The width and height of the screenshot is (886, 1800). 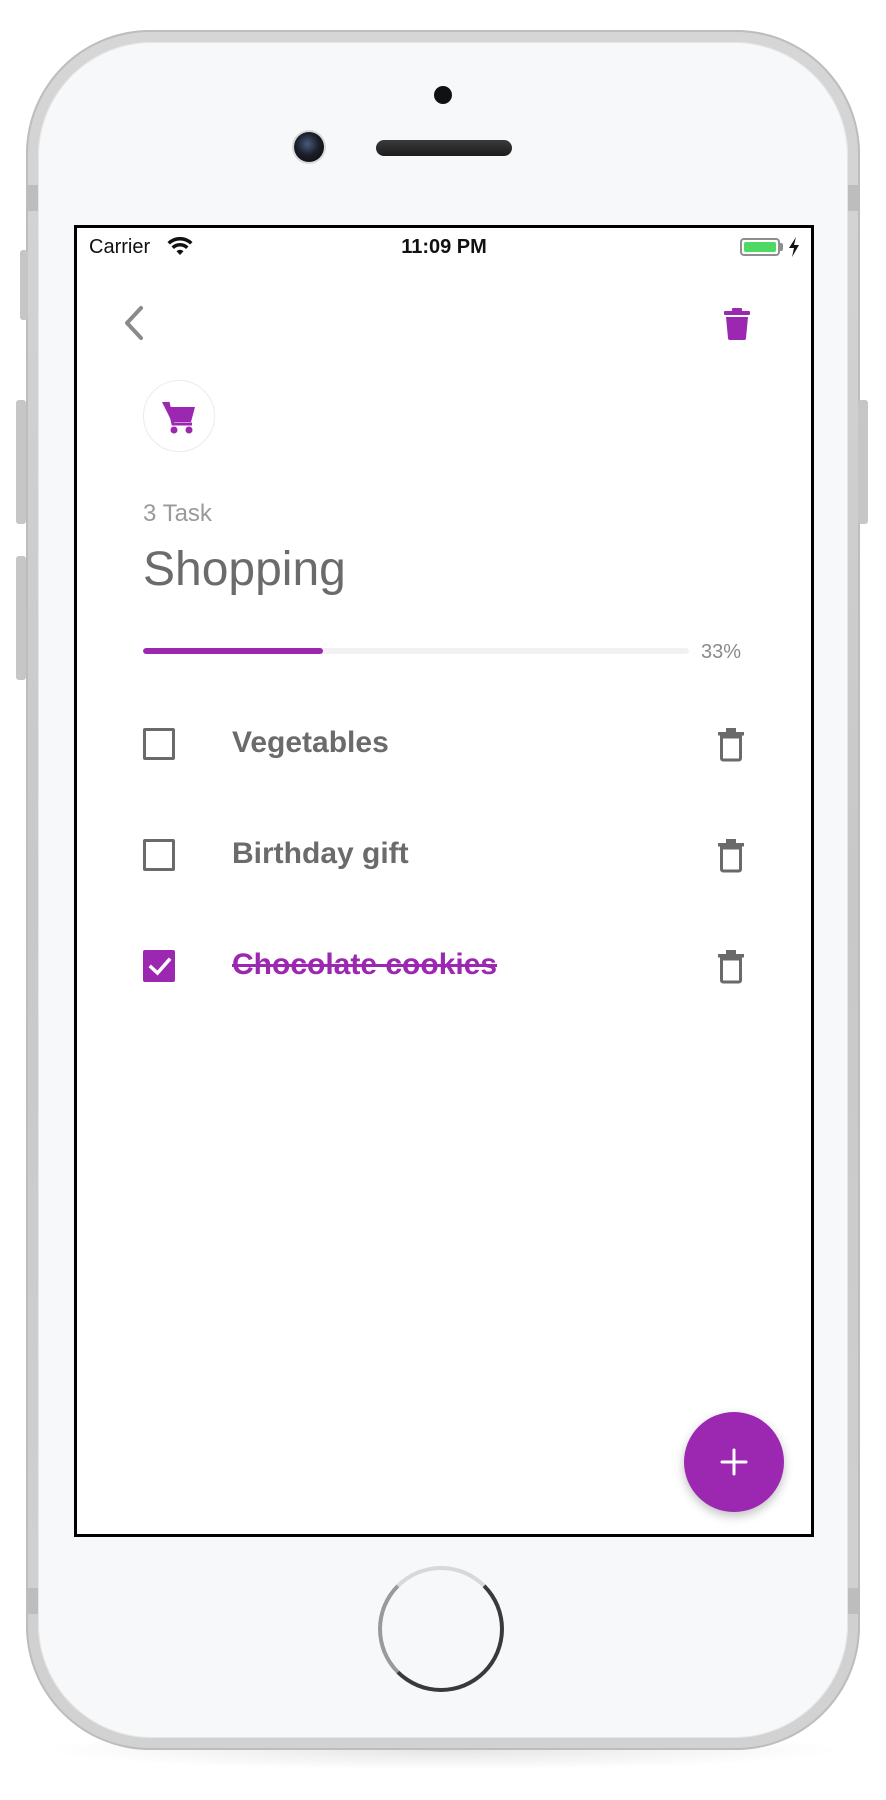 I want to click on category-avatar, so click(x=179, y=416).